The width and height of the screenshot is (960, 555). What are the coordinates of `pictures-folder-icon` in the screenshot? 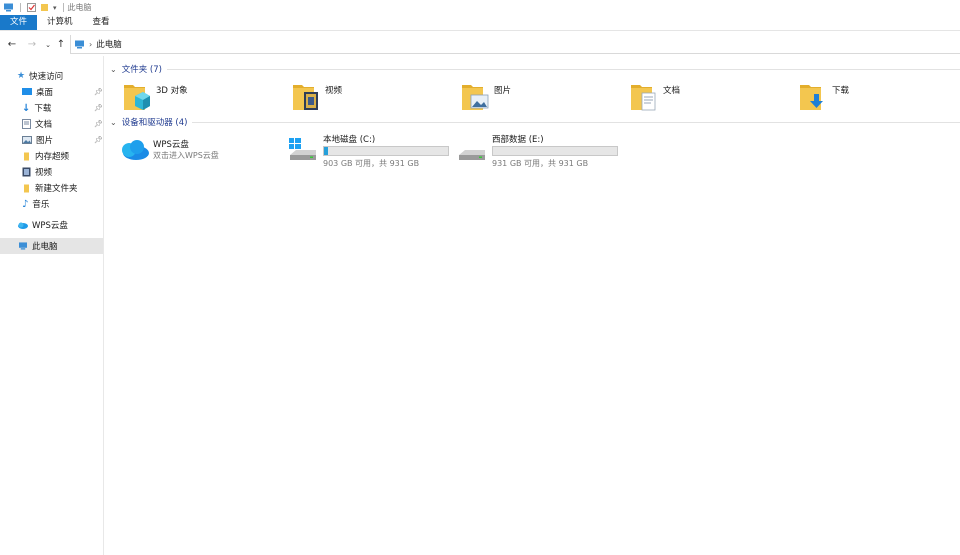 It's located at (475, 97).